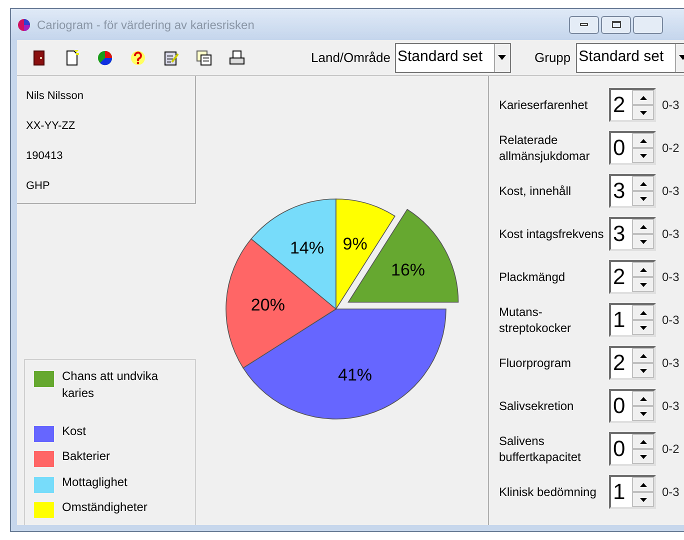 This screenshot has width=684, height=540. Describe the element at coordinates (307, 248) in the screenshot. I see `slice-label: 14%` at that location.